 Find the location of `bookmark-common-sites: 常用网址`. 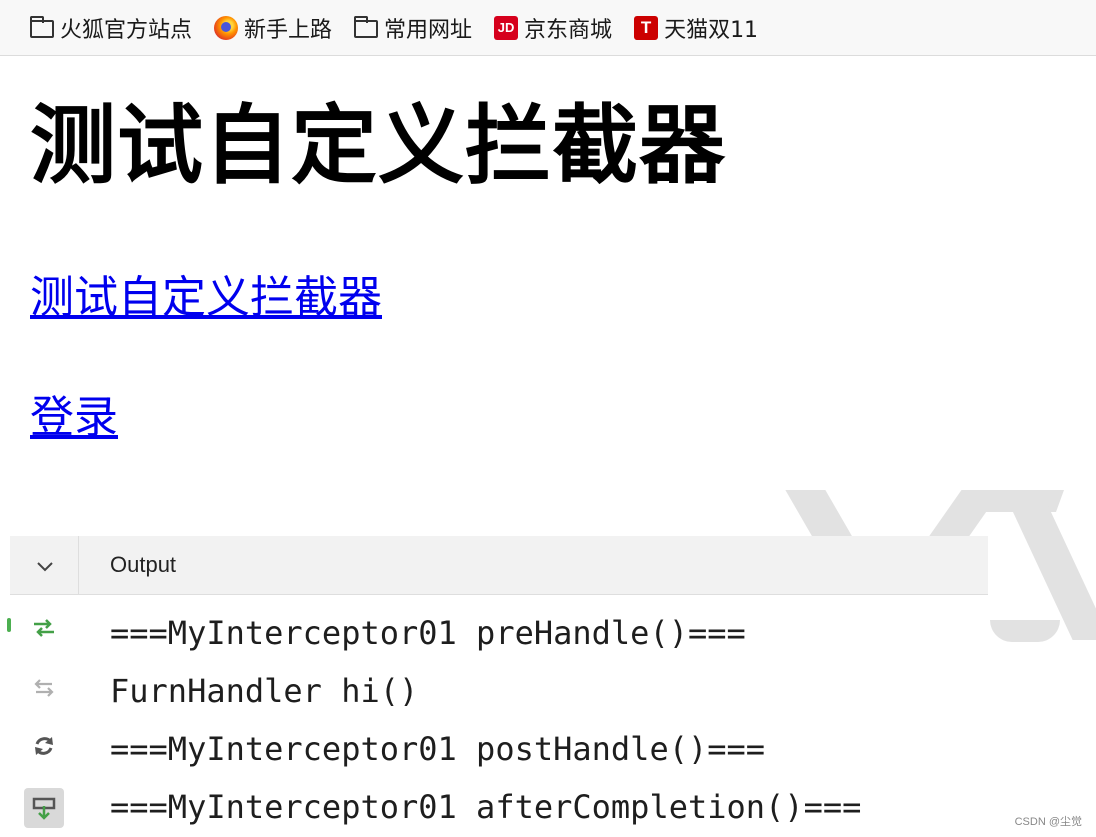

bookmark-common-sites: 常用网址 is located at coordinates (413, 28).